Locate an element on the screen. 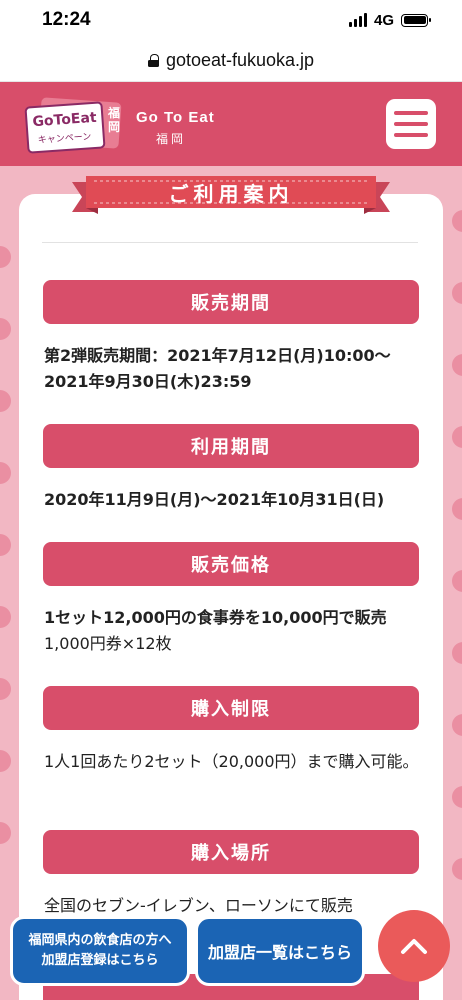 Image resolution: width=462 pixels, height=1000 pixels. registration-line-1: 福岡県内の飲食店の方へ is located at coordinates (100, 940).